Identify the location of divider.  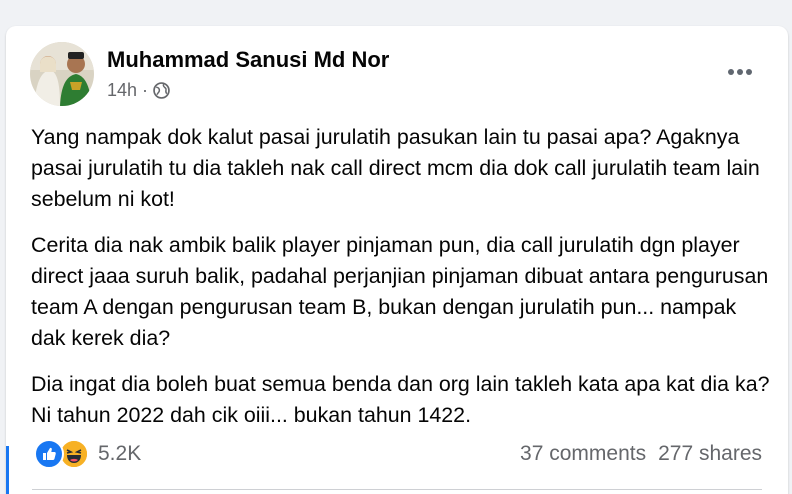
(397, 489).